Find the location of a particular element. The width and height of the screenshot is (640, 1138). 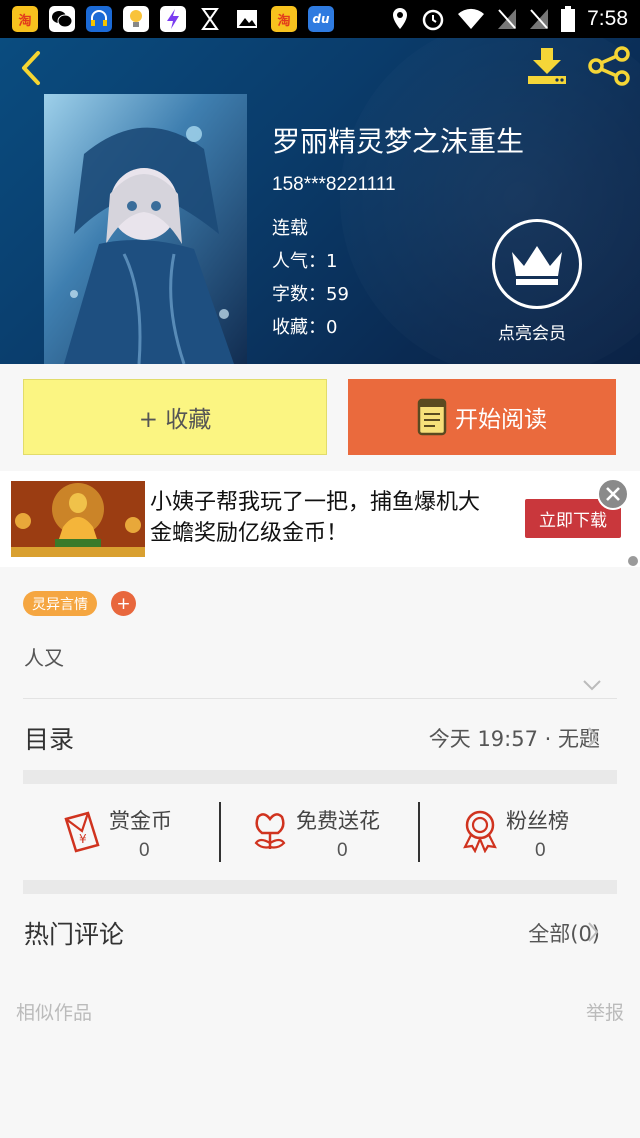

download-icon is located at coordinates (547, 66).